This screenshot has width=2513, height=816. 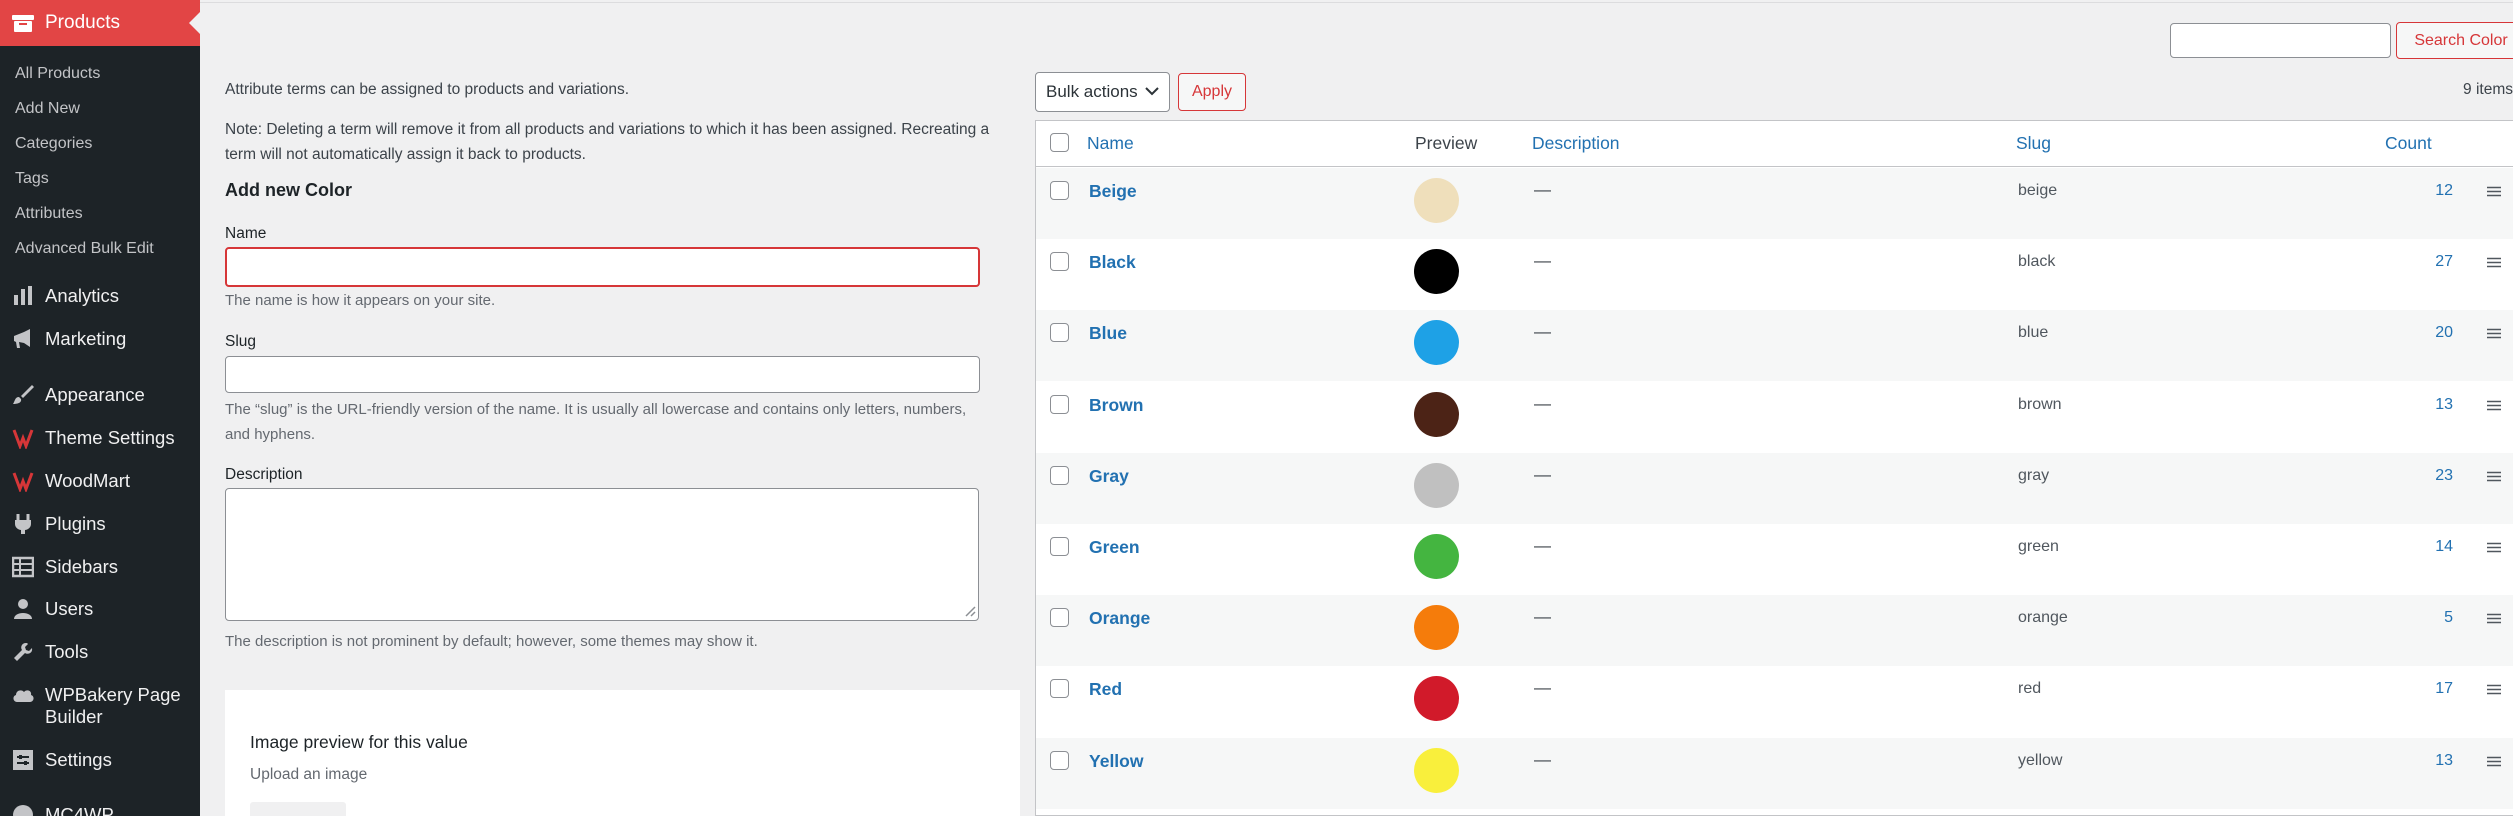 I want to click on sidebar-item-wpbakery: WPBakery Page Builder, so click(x=100, y=706).